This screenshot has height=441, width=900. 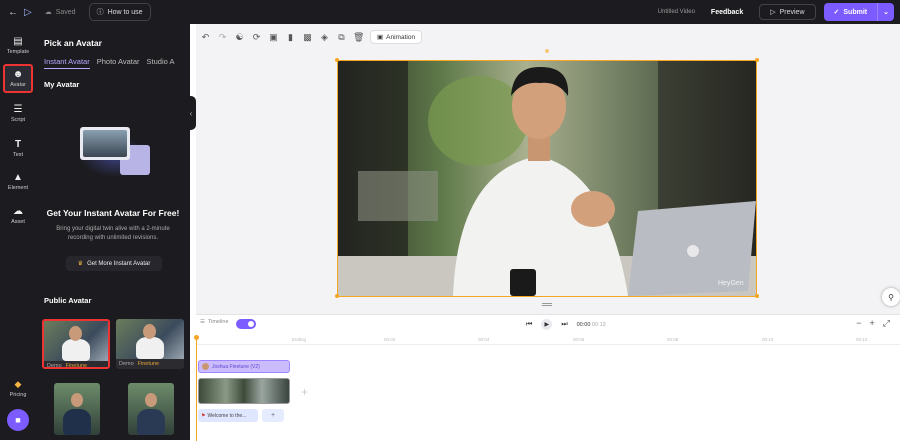 I want to click on instant-avatar-illustration, so click(x=115, y=152).